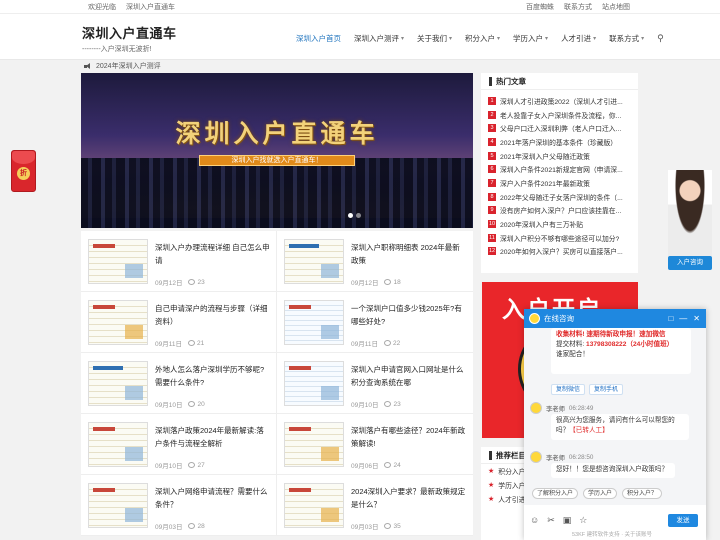 This screenshot has height=540, width=720. What do you see at coordinates (606, 389) in the screenshot?
I see `copy-phone-button: 复制手机` at bounding box center [606, 389].